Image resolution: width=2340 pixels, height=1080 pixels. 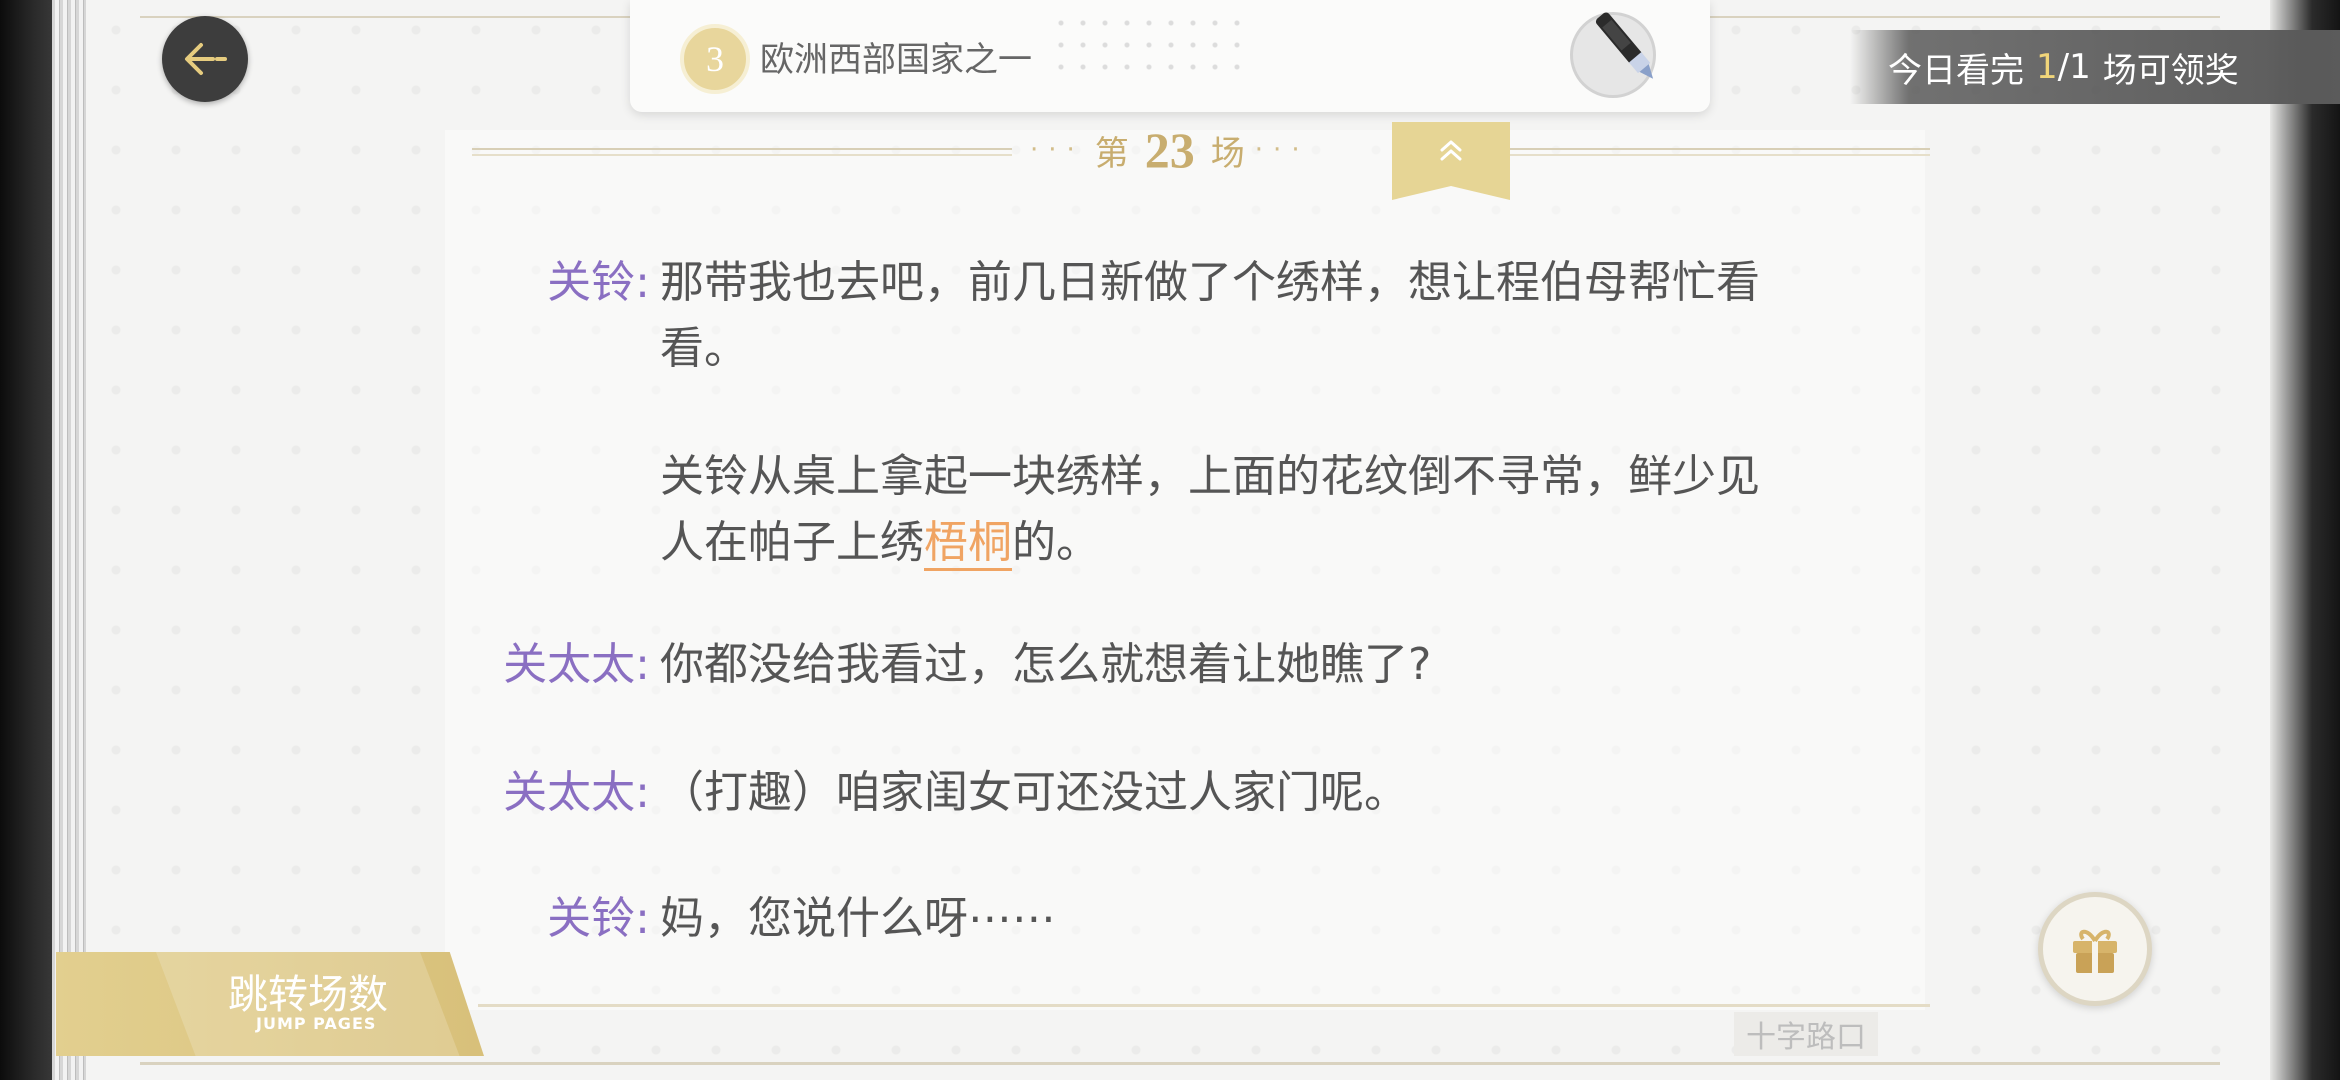 I want to click on gift-button, so click(x=2095, y=949).